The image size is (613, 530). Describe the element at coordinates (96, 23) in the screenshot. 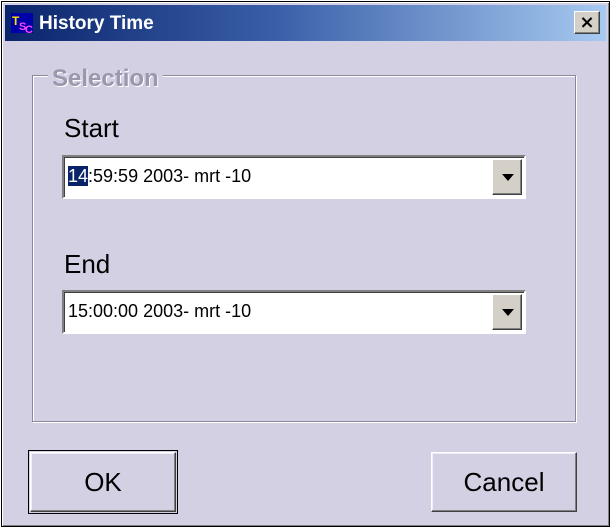

I see `window-title: History Time` at that location.